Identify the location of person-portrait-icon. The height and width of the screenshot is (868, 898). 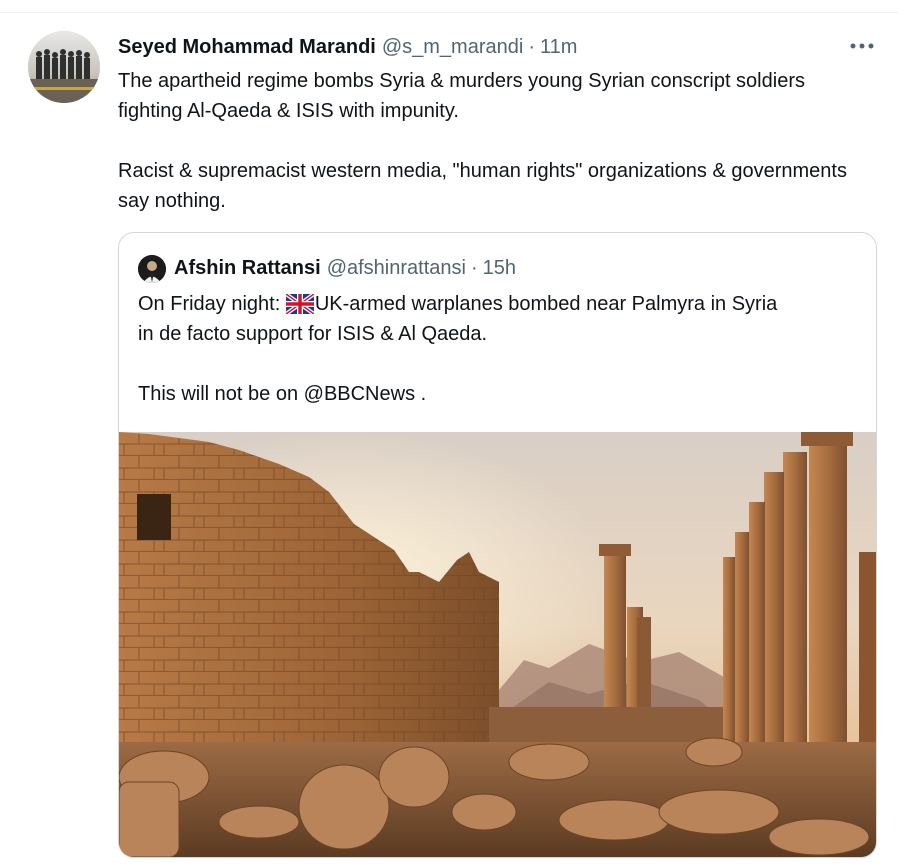
(152, 269).